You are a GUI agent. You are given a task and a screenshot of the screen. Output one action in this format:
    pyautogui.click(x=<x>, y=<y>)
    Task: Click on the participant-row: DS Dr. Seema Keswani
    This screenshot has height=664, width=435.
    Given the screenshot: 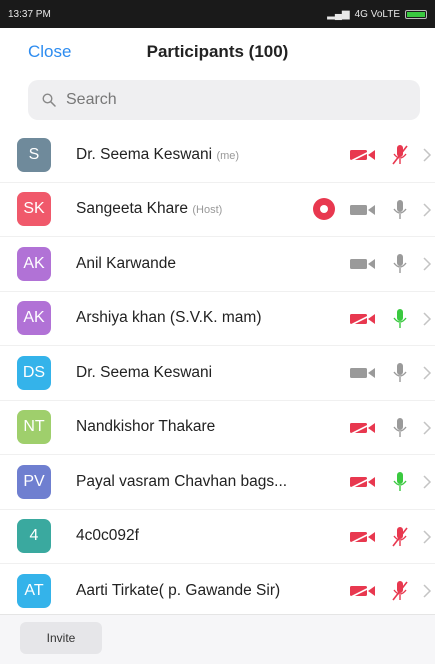 What is the action you would take?
    pyautogui.click(x=217, y=373)
    